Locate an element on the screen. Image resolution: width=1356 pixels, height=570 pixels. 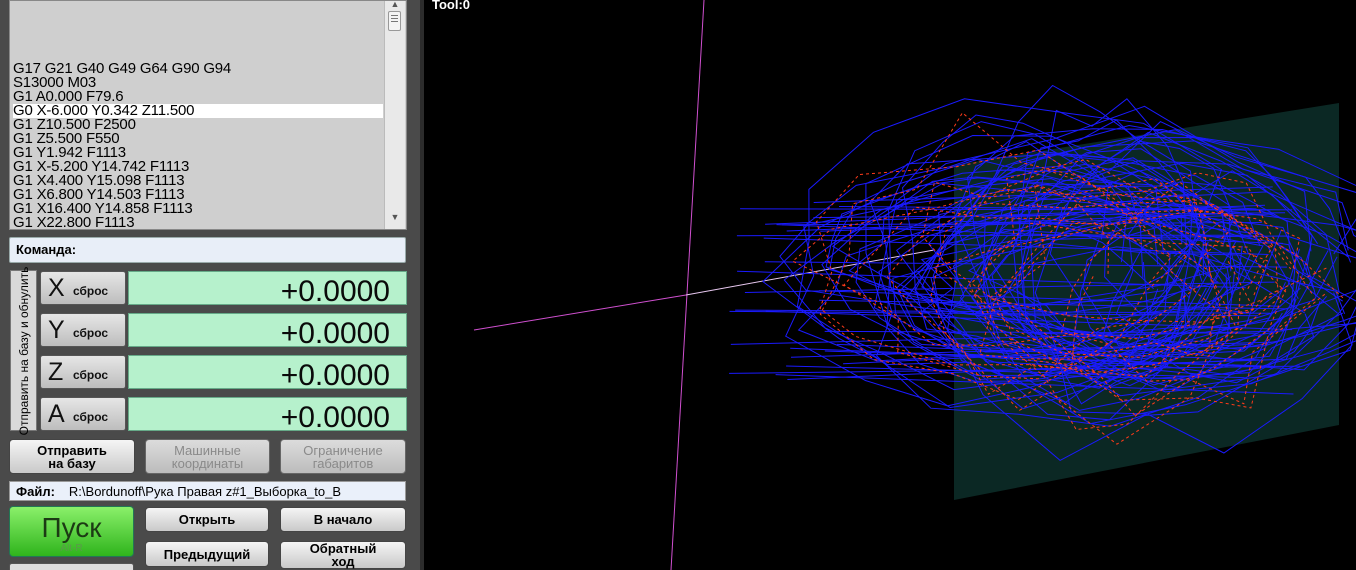
reverse-run-line2: ход is located at coordinates (343, 561).